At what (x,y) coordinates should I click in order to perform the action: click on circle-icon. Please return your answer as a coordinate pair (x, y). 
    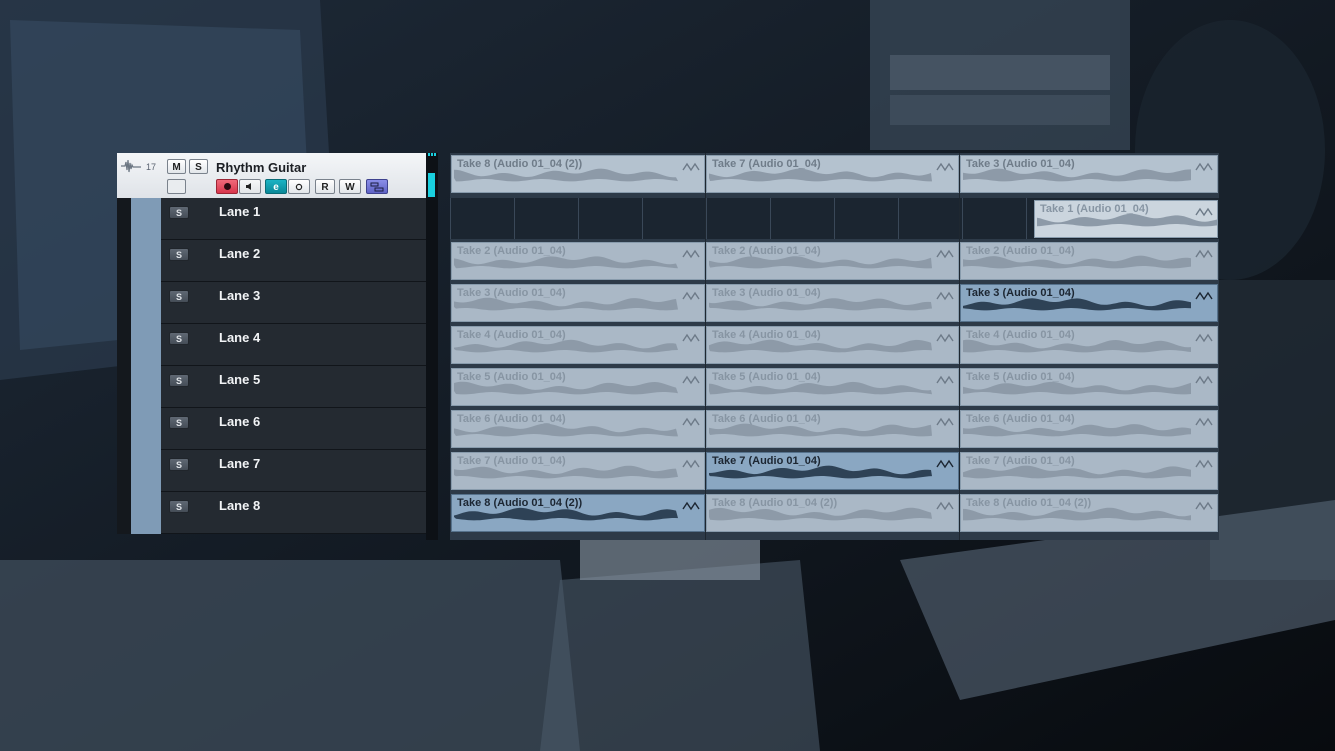
    Looking at the image, I should click on (299, 187).